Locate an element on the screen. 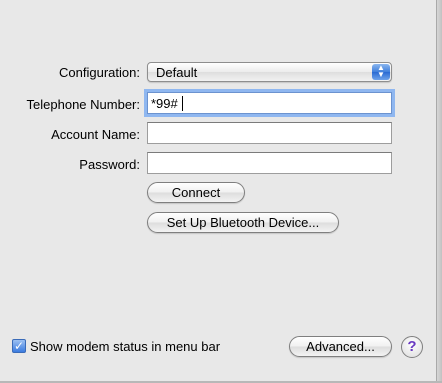  telephone-number-value: *99# is located at coordinates (164, 103).